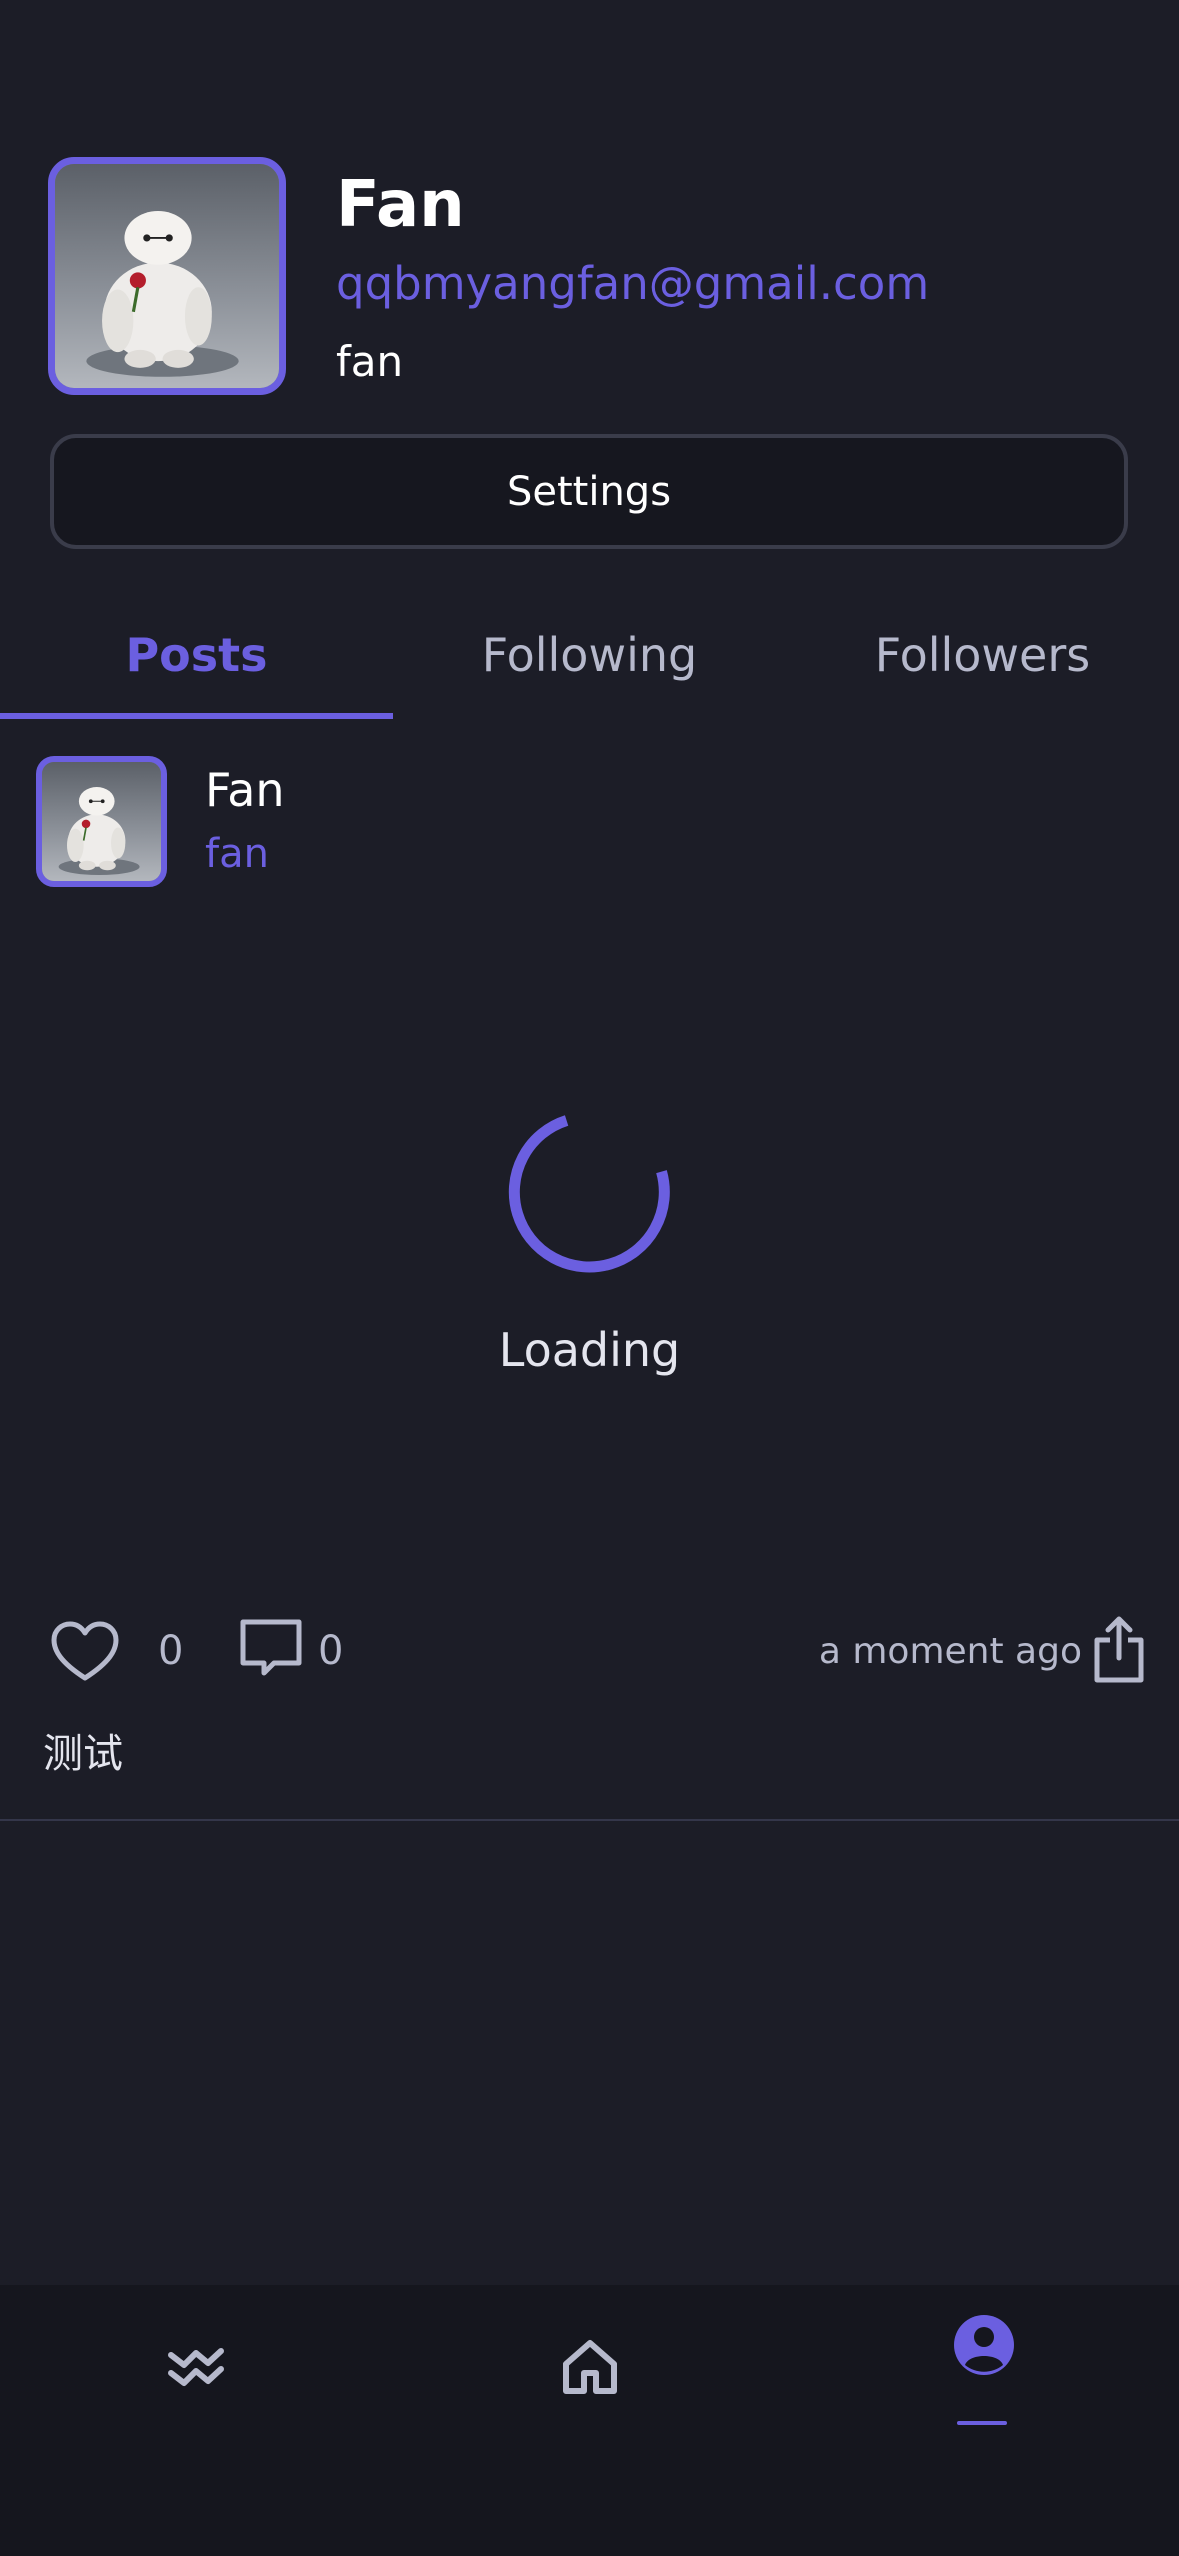 The width and height of the screenshot is (1179, 2556). I want to click on active-tab-indicator, so click(196, 716).